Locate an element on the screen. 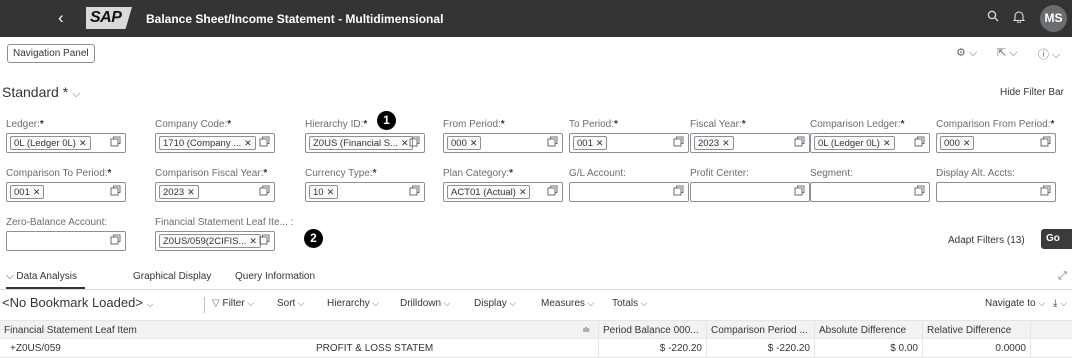  filter-input: Z0US/059(2CIFIS... ✕ is located at coordinates (215, 241).